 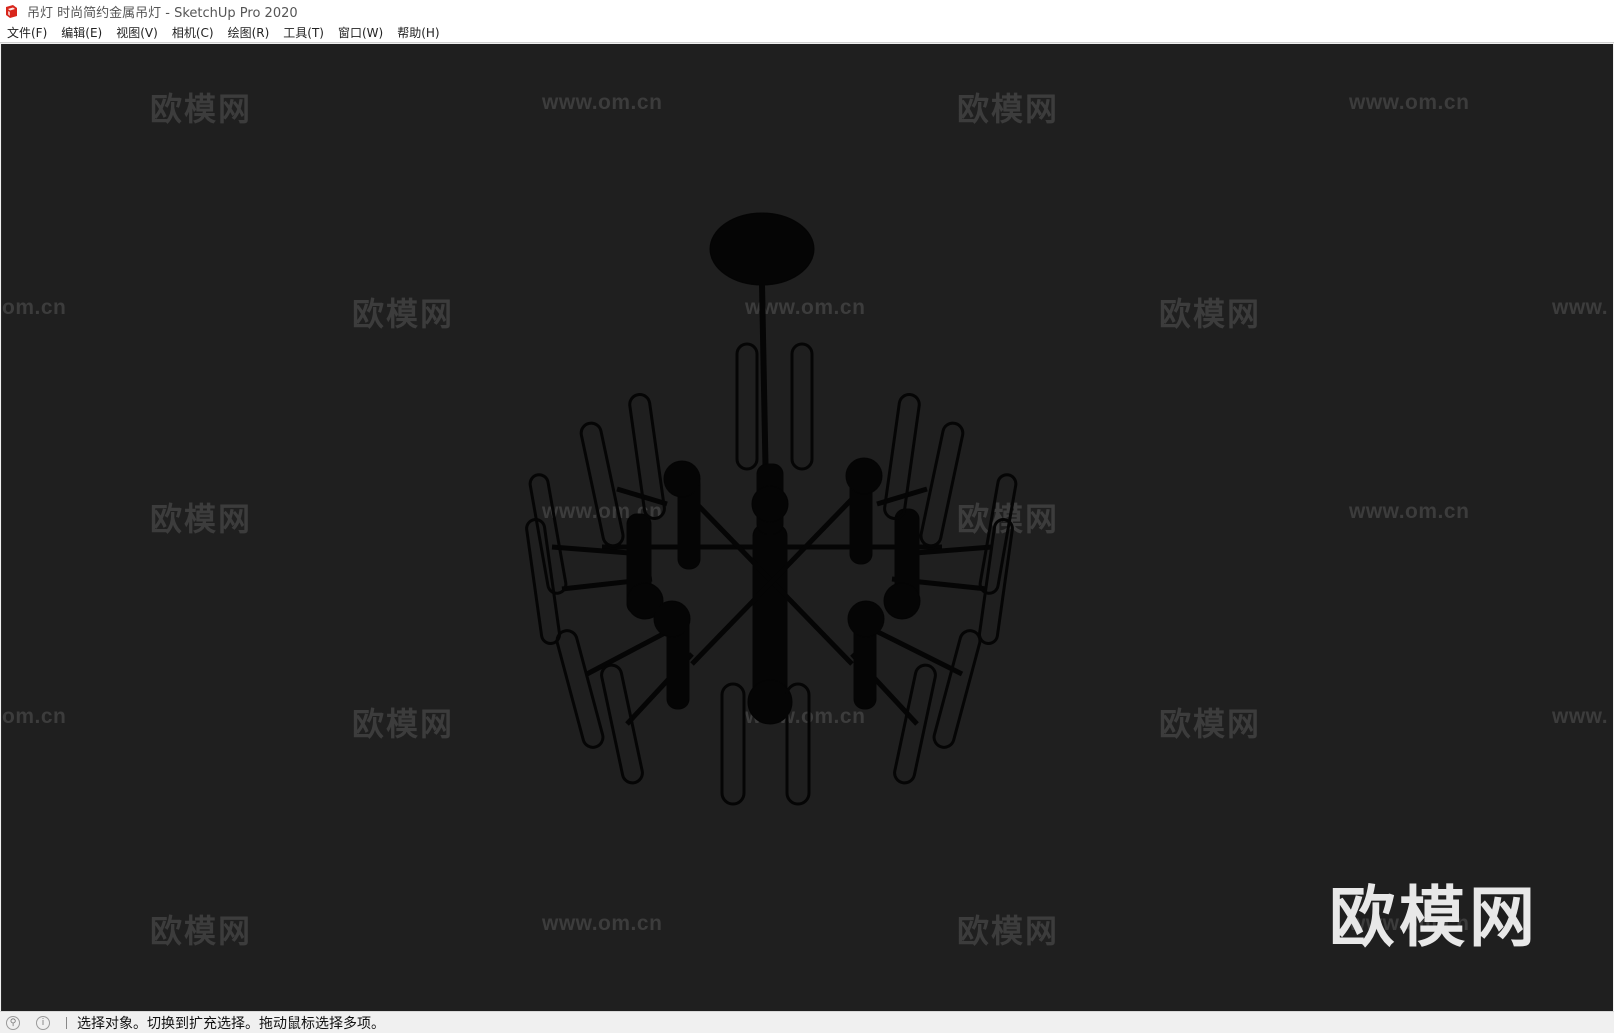 I want to click on status-bar: ⚲ i 选择对象。切换到扩充选择。拖动鼠标选择多项。, so click(x=807, y=1022).